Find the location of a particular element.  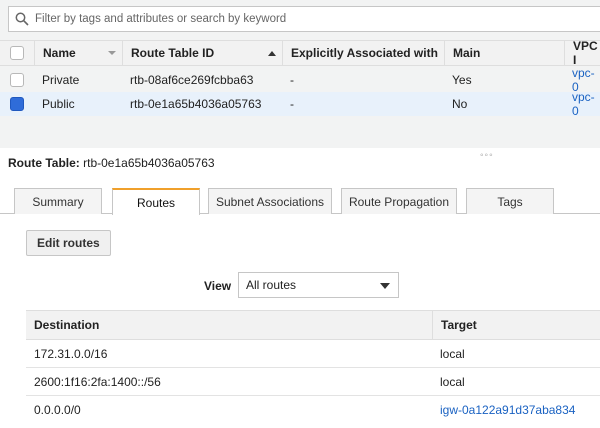

sort-icon is located at coordinates (112, 53).